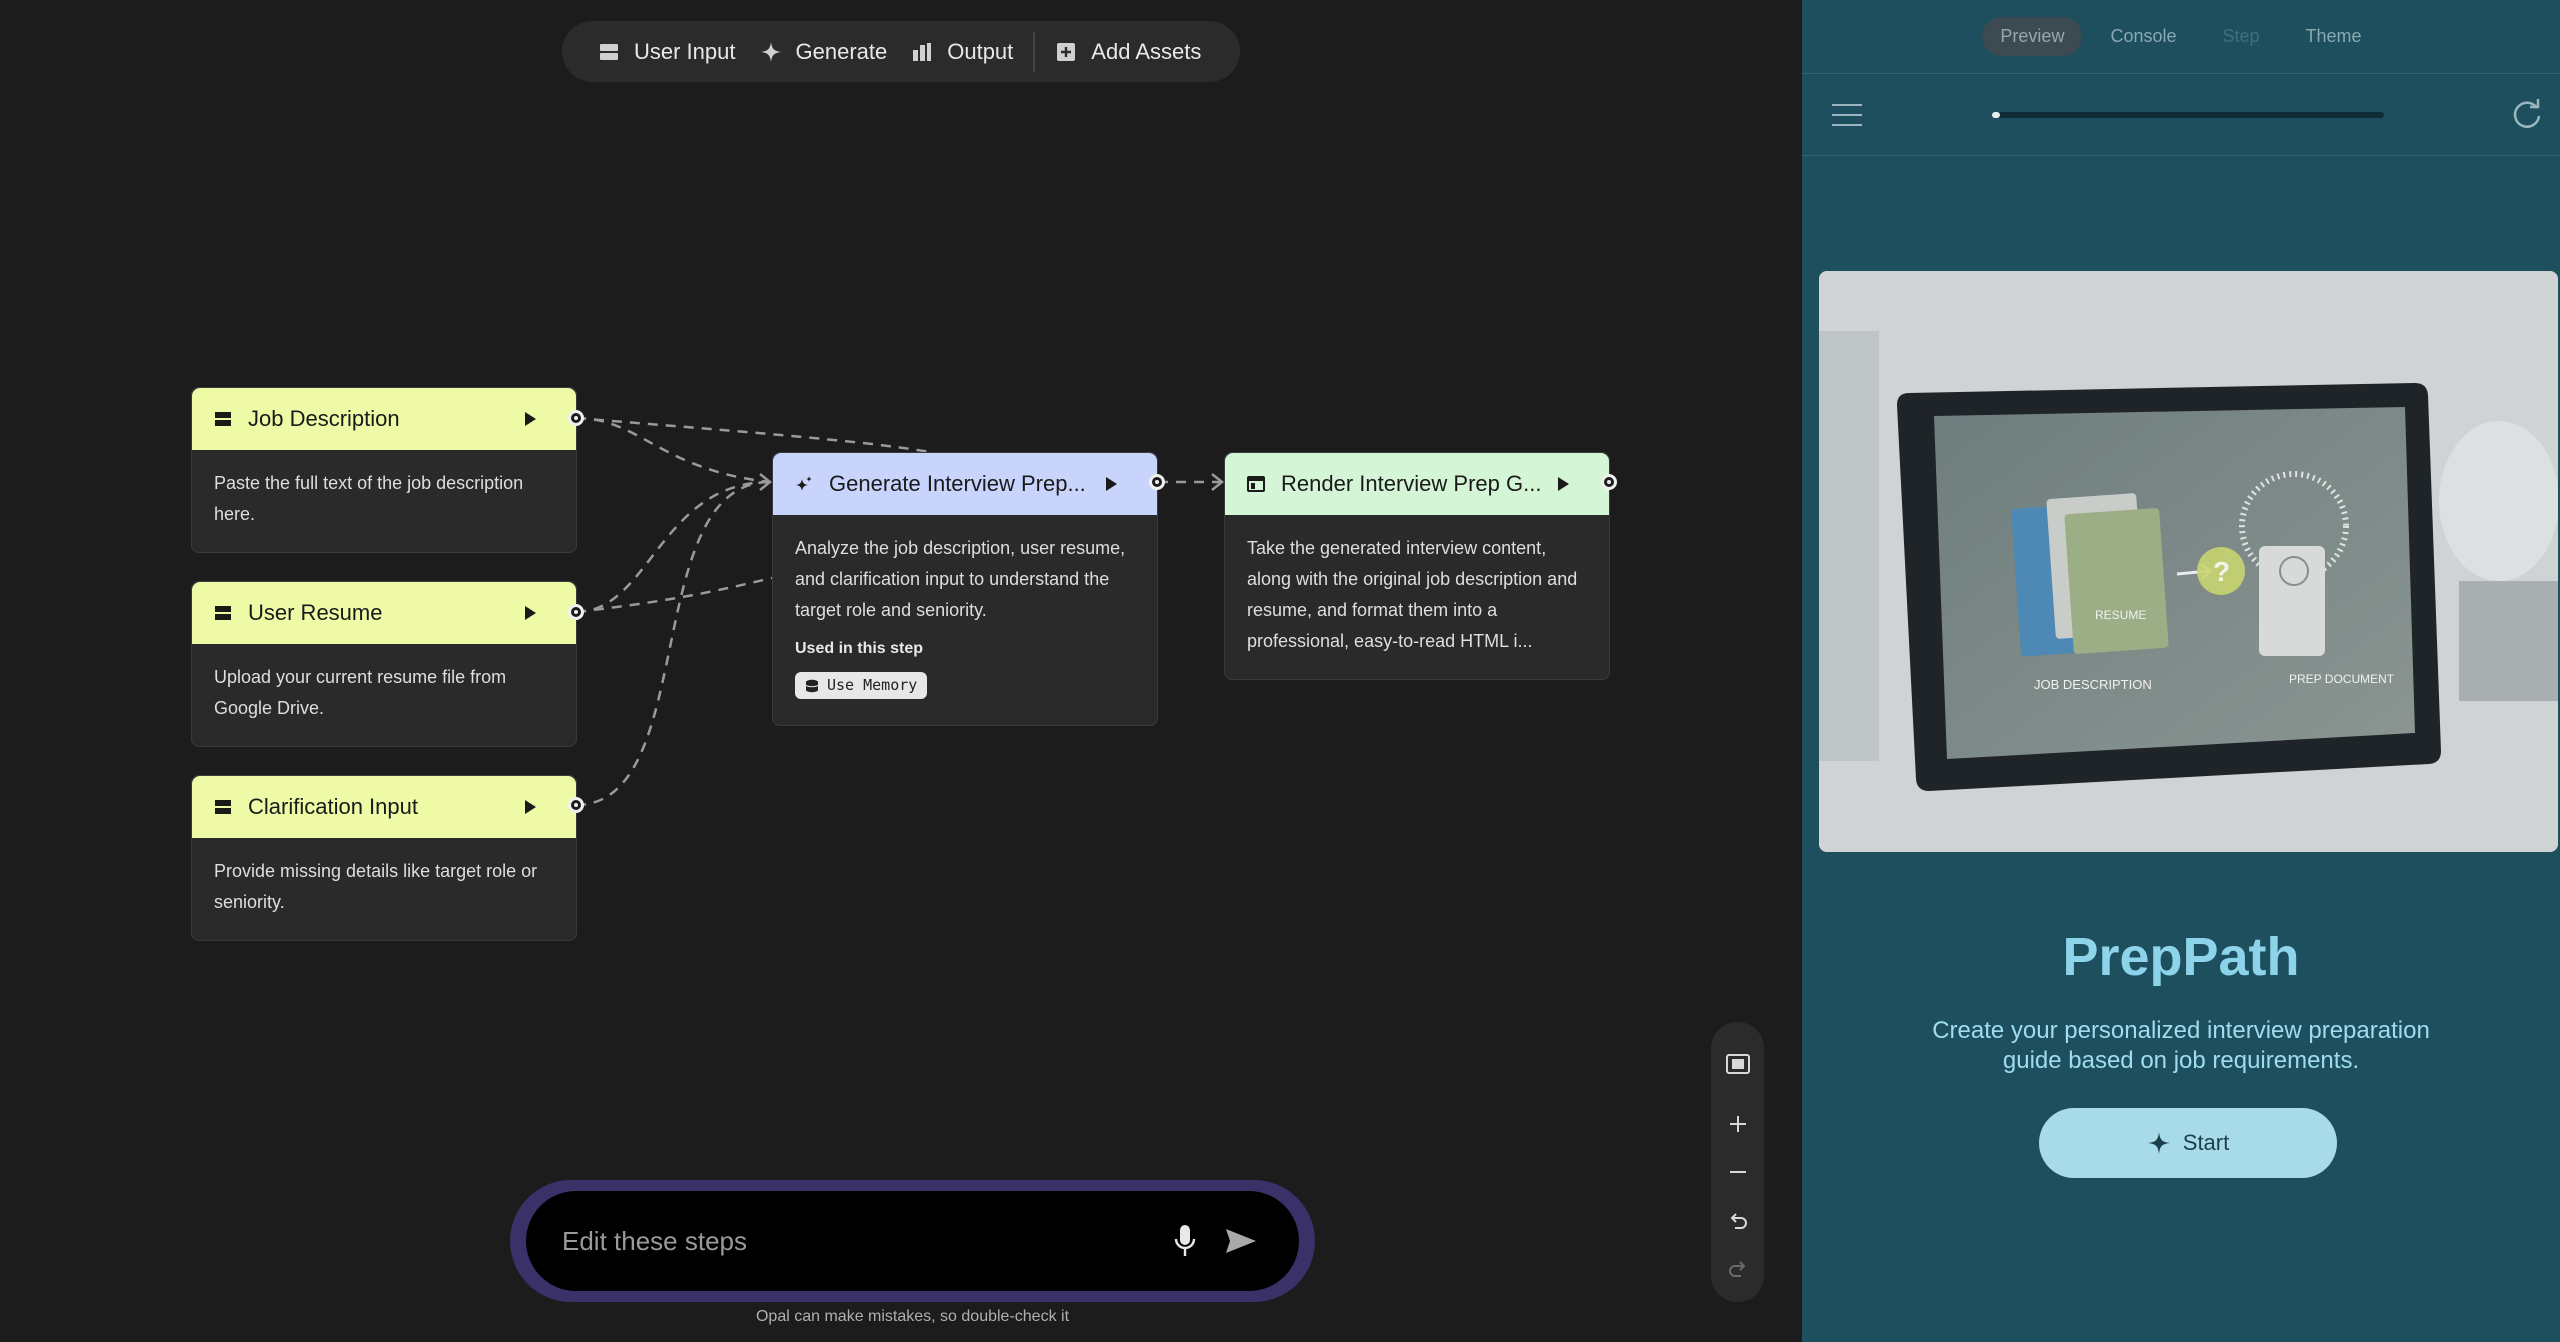 The height and width of the screenshot is (1342, 2560). What do you see at coordinates (859, 648) in the screenshot?
I see `used-in-step-label: Used in this step` at bounding box center [859, 648].